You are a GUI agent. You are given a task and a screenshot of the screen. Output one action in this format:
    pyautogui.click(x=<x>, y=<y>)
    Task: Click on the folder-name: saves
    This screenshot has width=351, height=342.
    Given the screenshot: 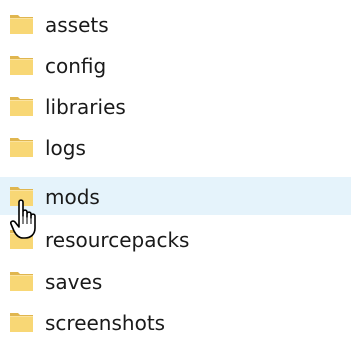 What is the action you would take?
    pyautogui.click(x=74, y=282)
    